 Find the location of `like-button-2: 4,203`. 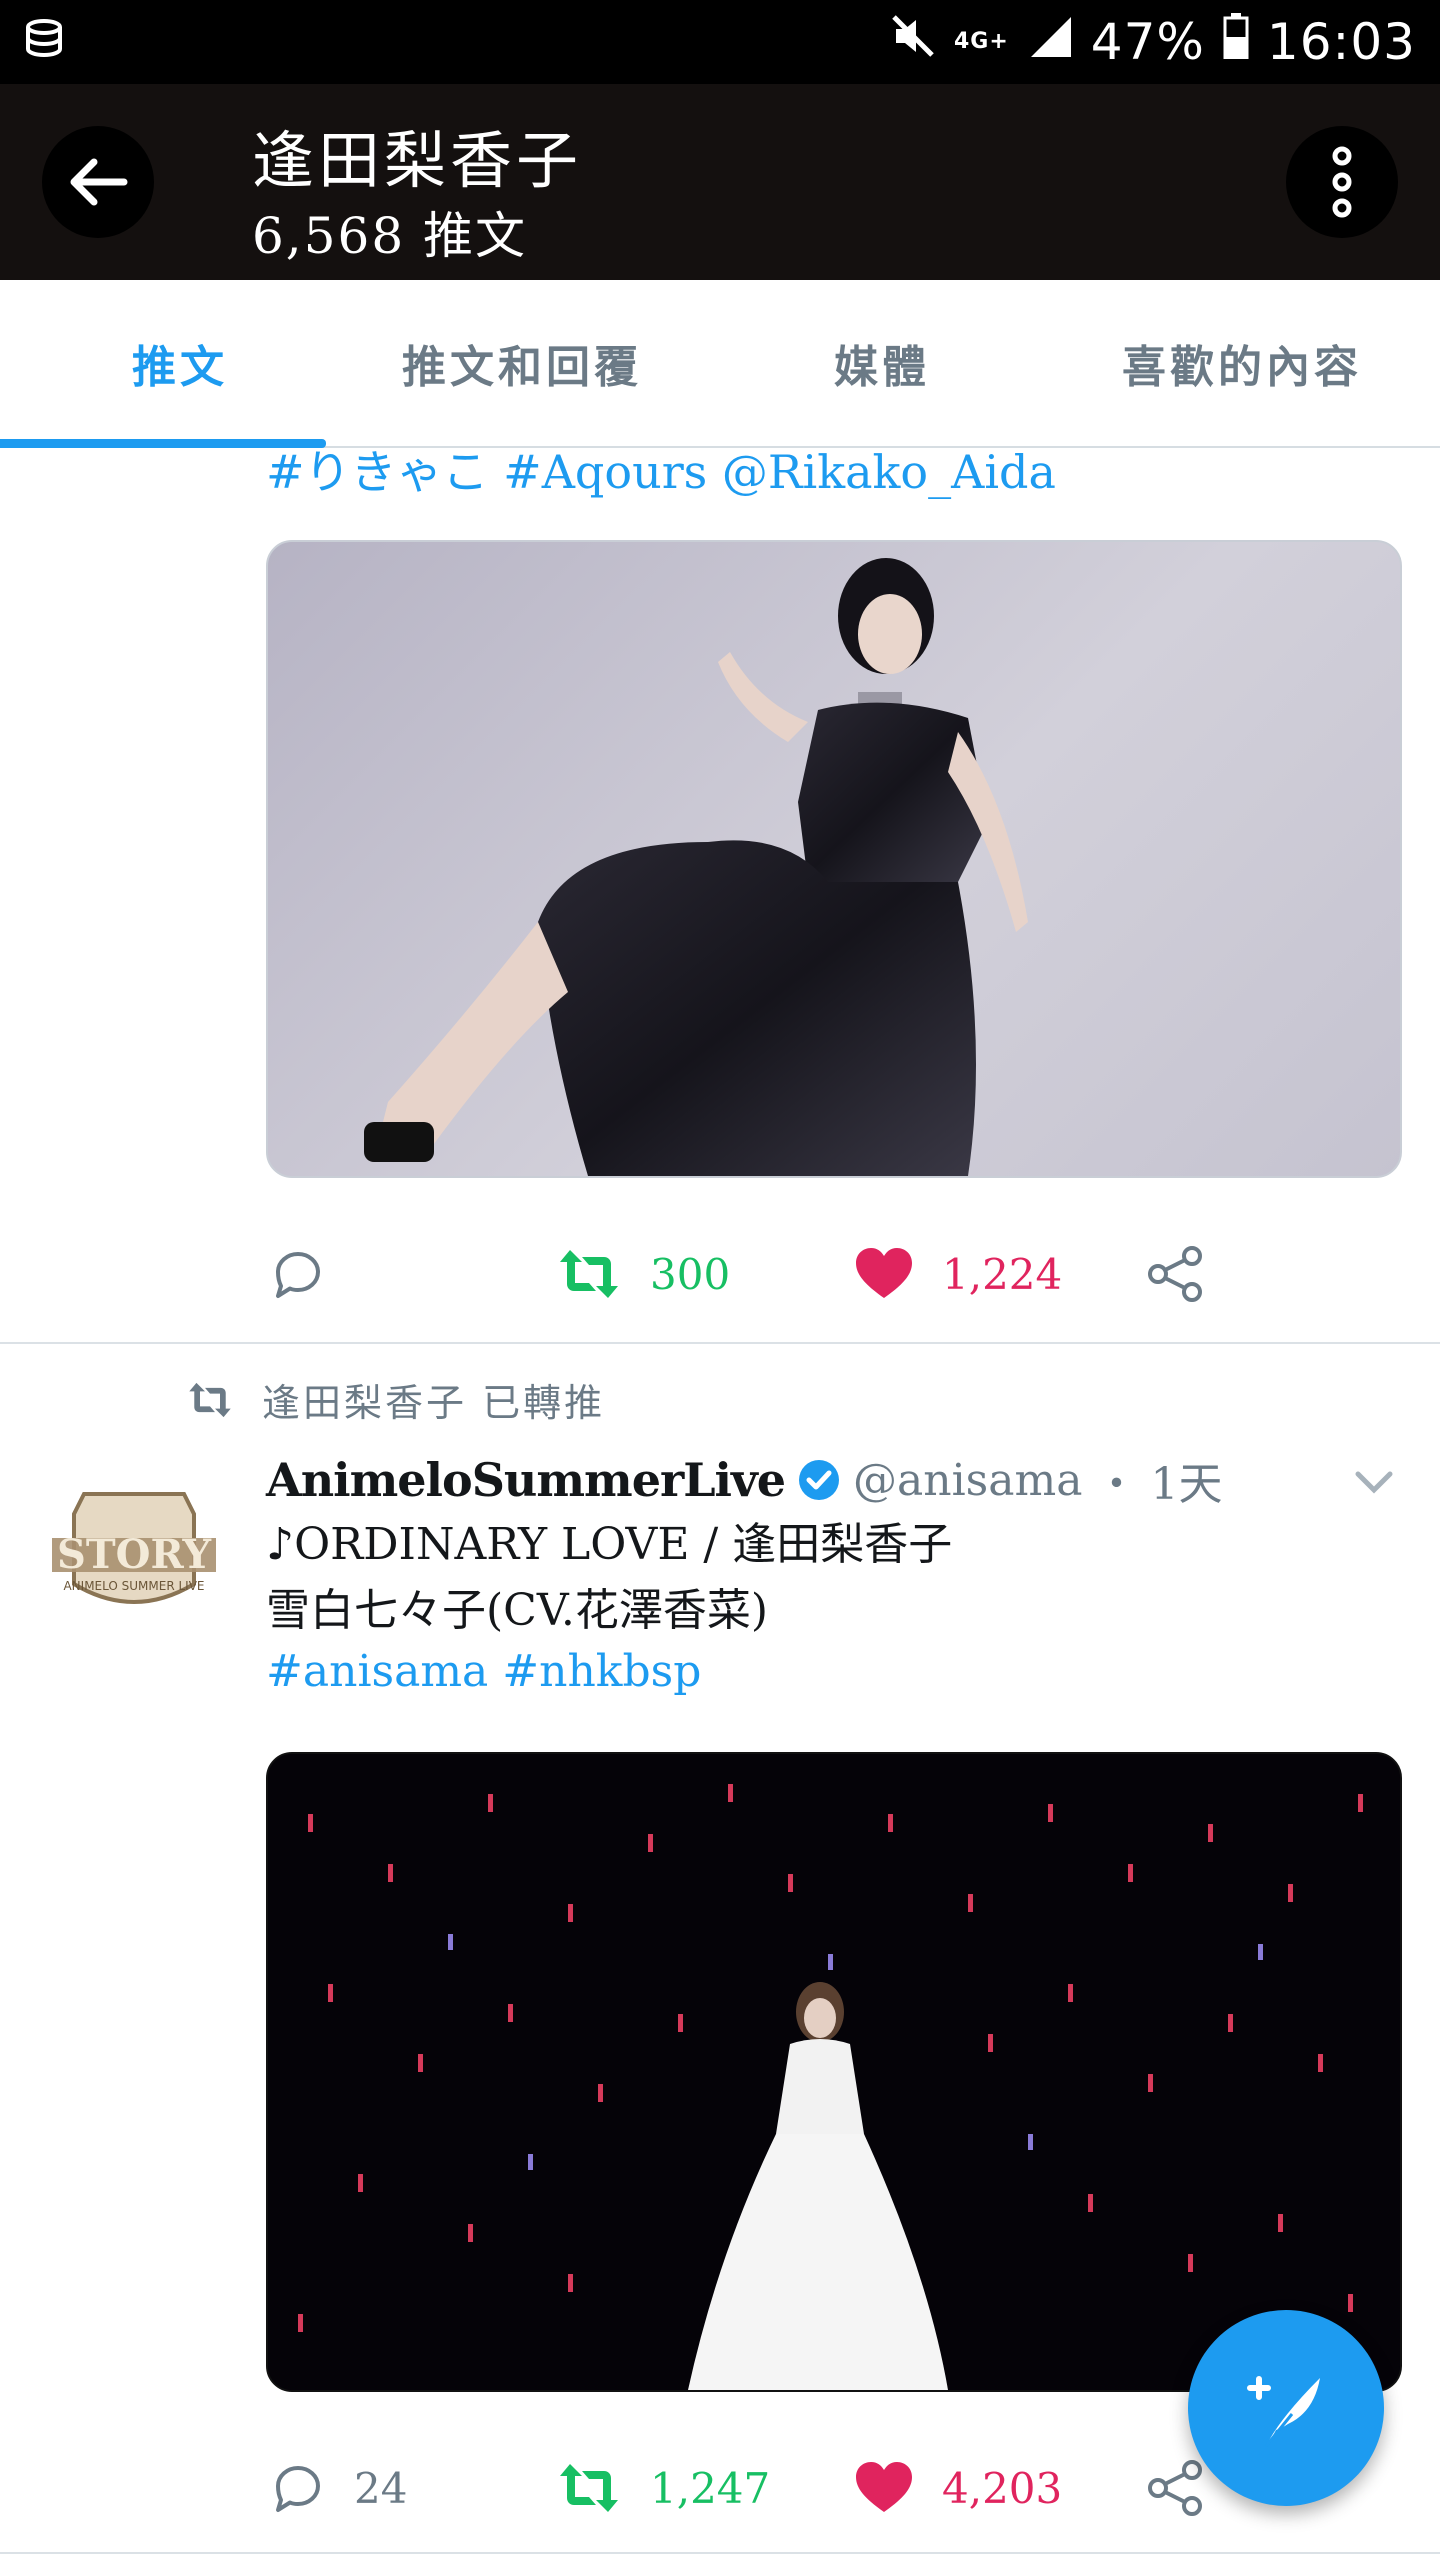

like-button-2: 4,203 is located at coordinates (958, 2488).